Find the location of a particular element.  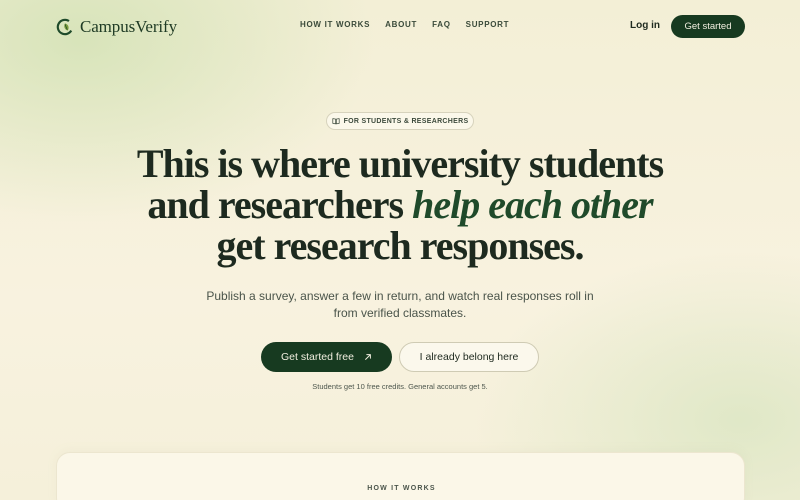

nav-support: SUPPORT is located at coordinates (488, 24).